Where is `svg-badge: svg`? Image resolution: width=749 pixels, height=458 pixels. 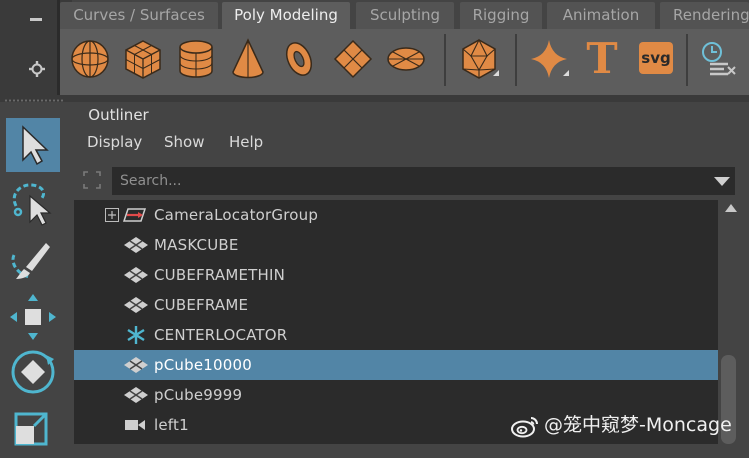
svg-badge: svg is located at coordinates (656, 58).